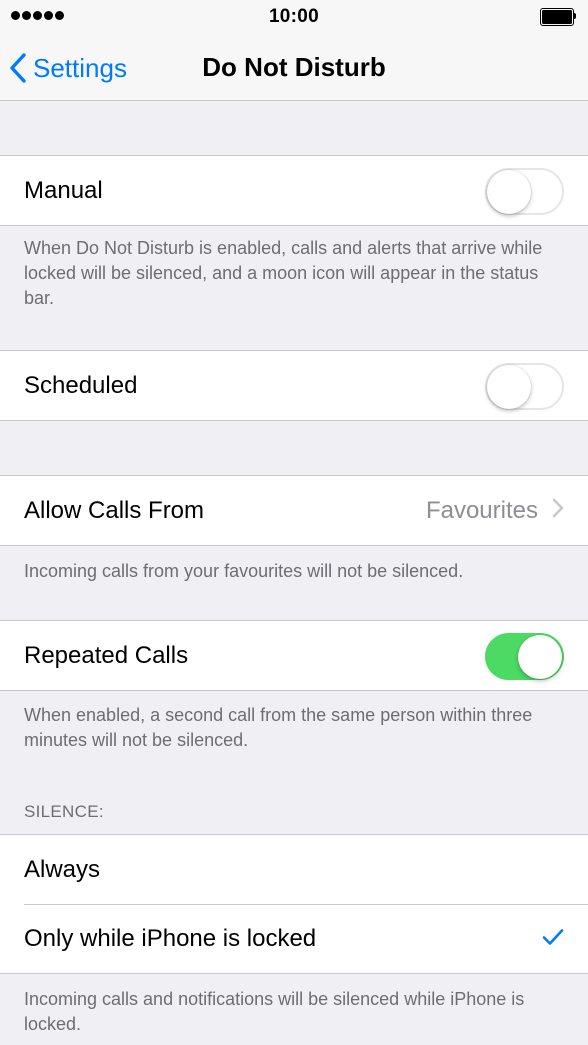  I want to click on repeated-calls-label: Repeated Calls, so click(106, 655).